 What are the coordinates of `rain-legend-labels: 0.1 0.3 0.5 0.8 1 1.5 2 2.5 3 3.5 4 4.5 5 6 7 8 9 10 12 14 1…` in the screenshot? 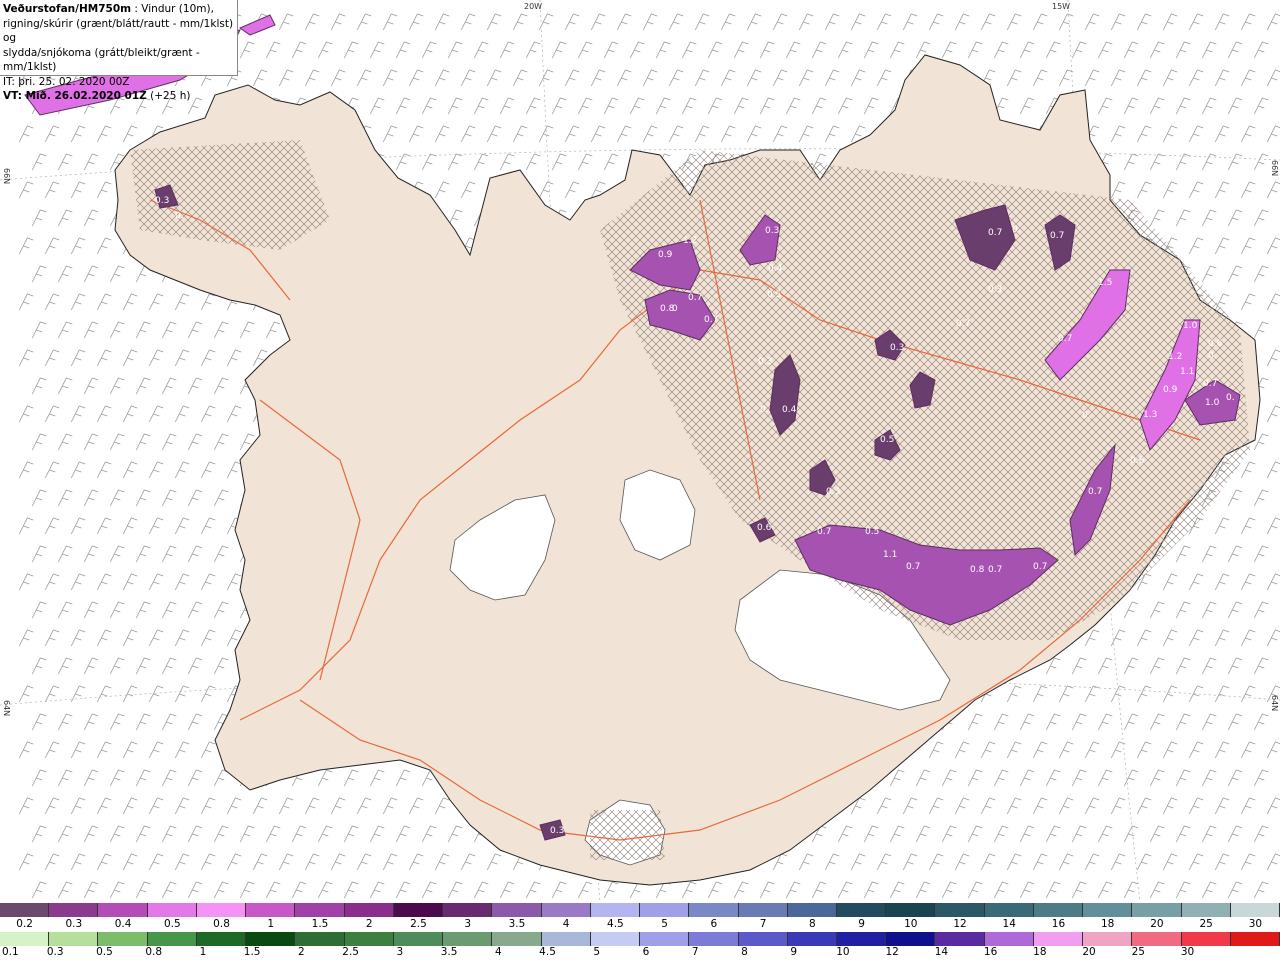 It's located at (640, 953).